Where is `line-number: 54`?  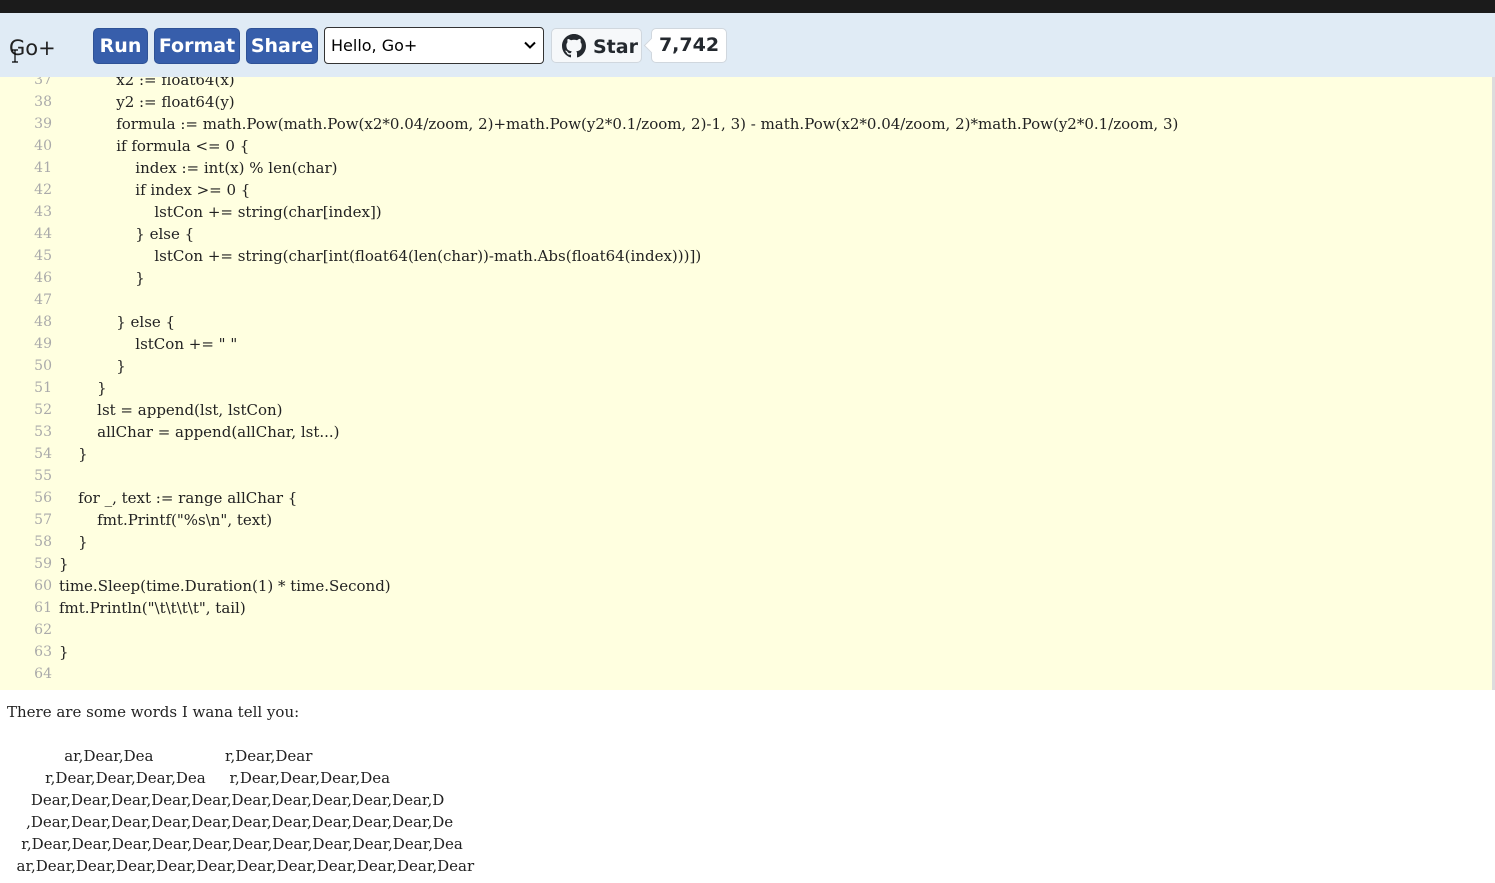
line-number: 54 is located at coordinates (43, 454).